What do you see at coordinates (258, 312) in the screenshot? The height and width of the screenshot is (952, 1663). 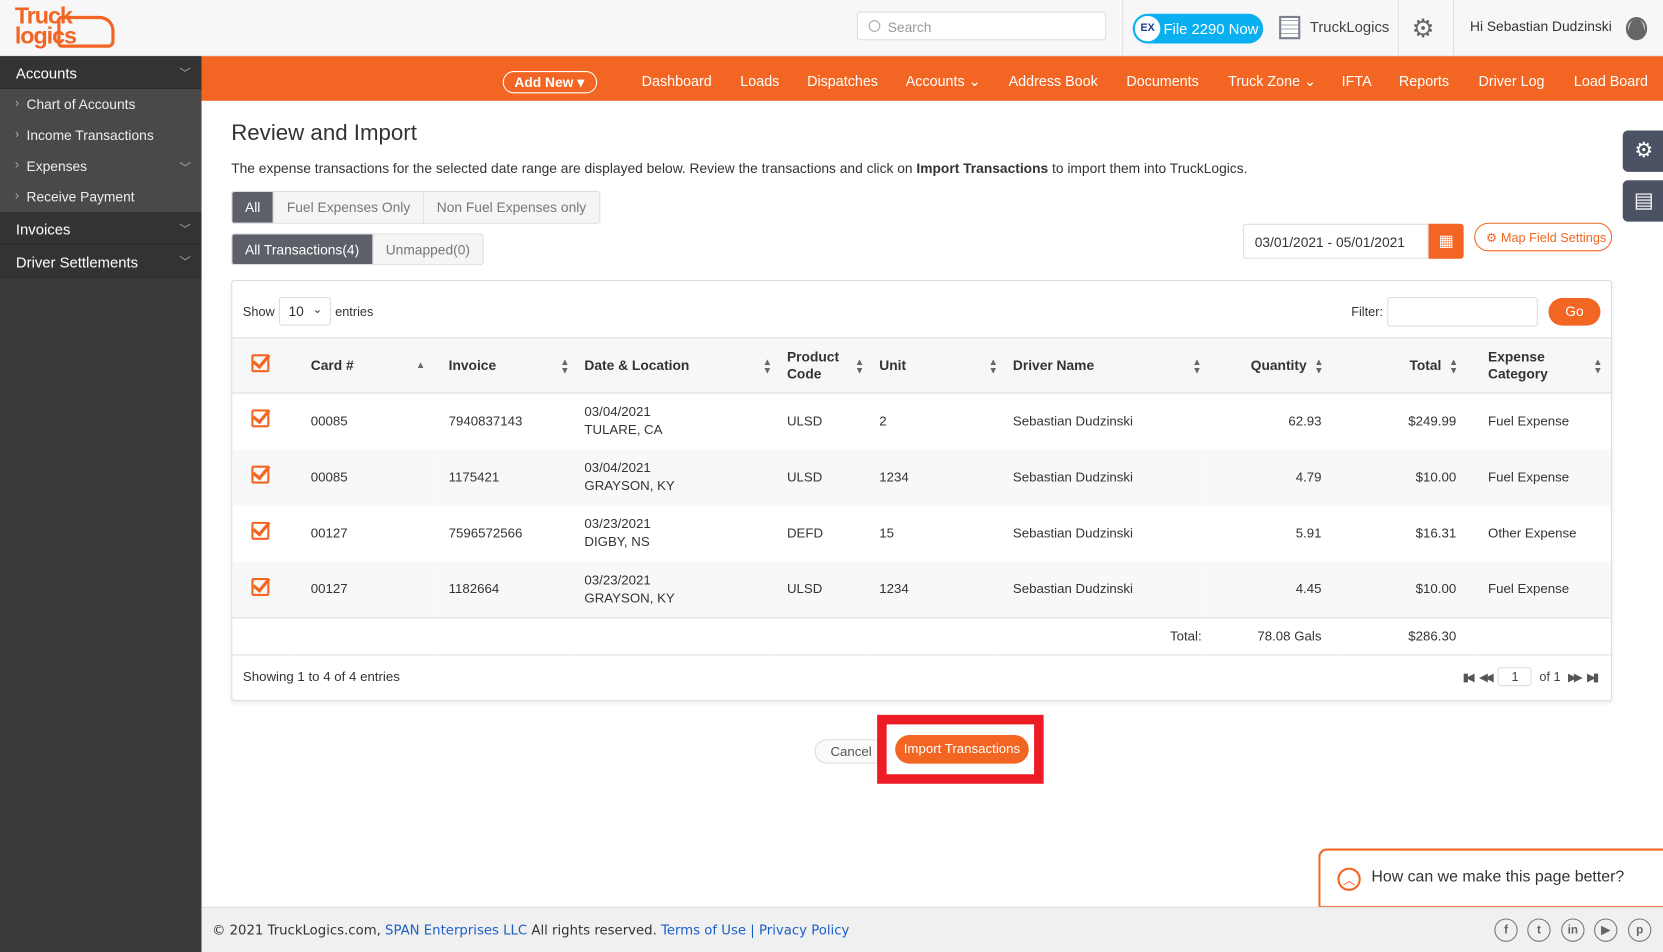 I see `show-label: Show` at bounding box center [258, 312].